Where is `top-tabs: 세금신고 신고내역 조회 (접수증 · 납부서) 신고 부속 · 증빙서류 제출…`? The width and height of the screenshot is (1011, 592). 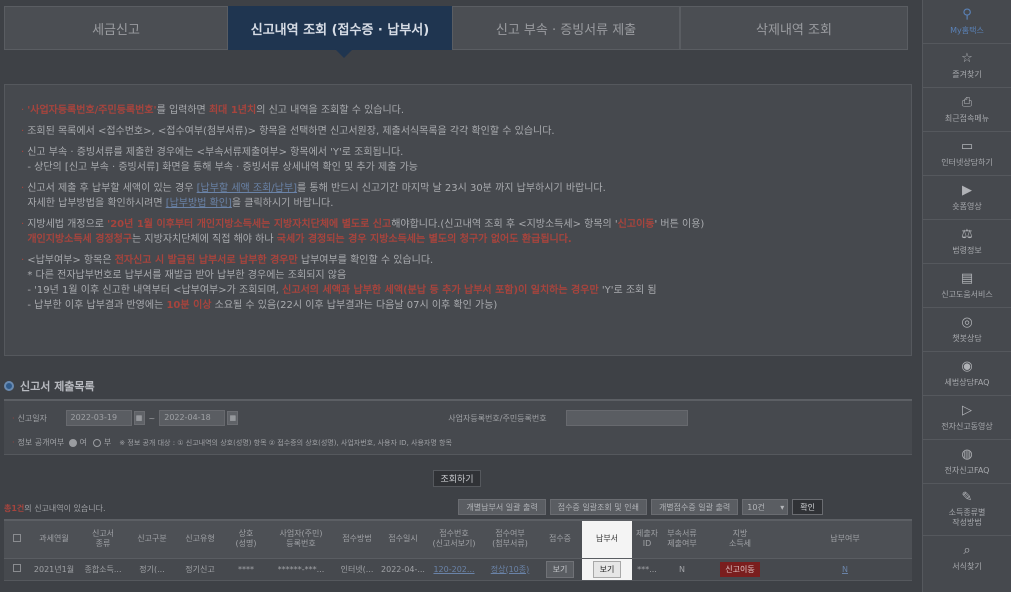 top-tabs: 세금신고 신고내역 조회 (접수증 · 납부서) 신고 부속 · 증빙서류 제출… is located at coordinates (459, 32).